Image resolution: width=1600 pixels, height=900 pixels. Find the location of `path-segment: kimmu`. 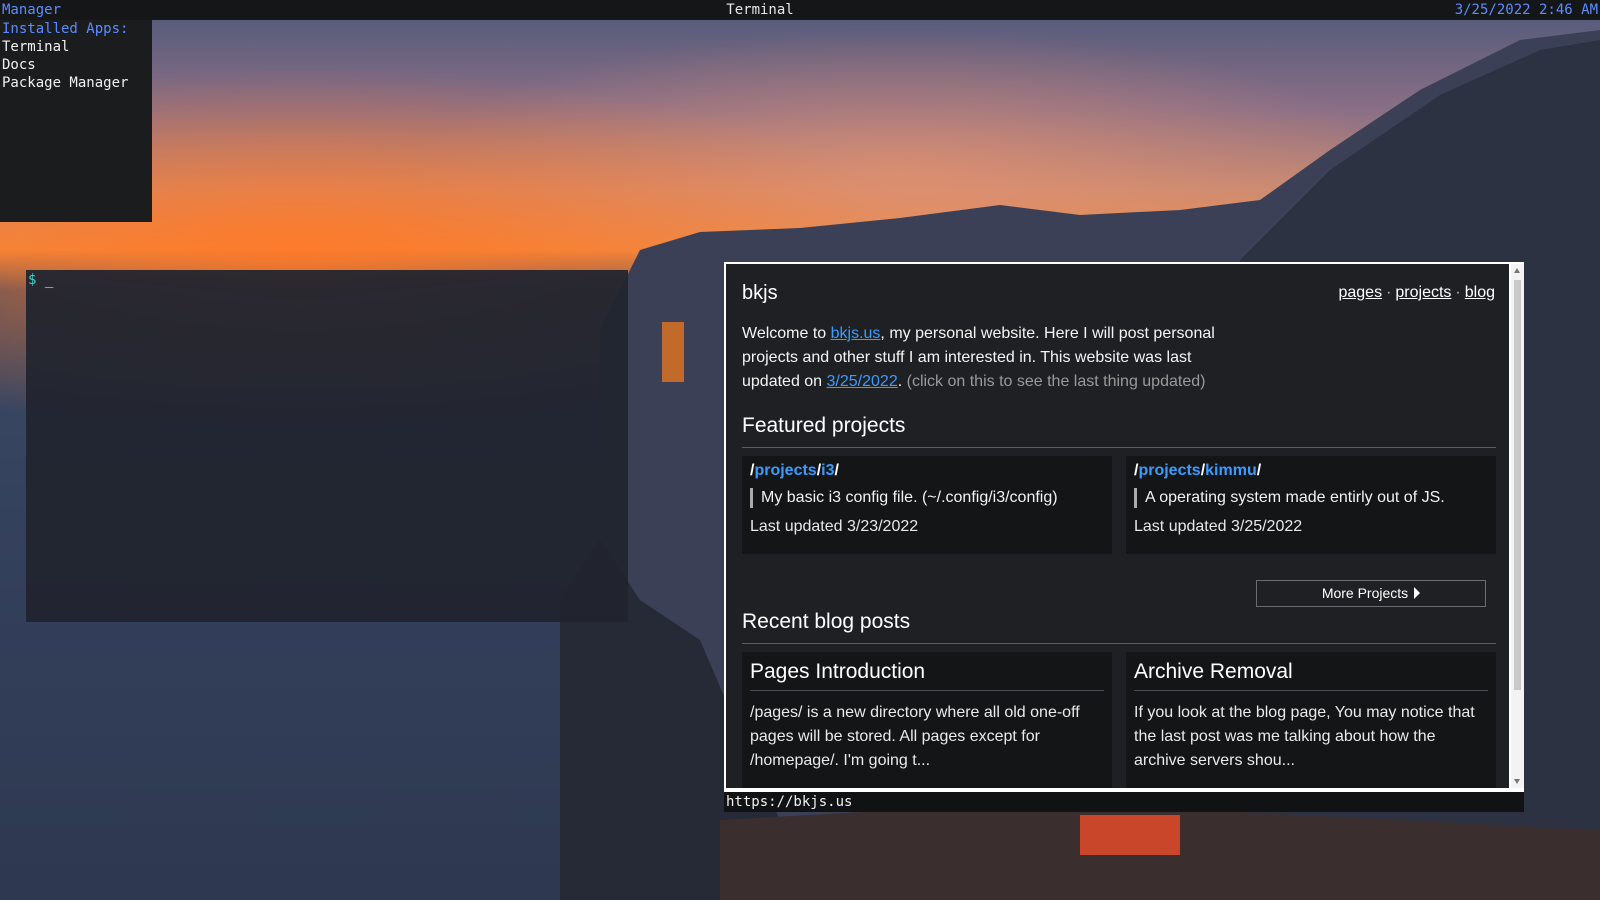

path-segment: kimmu is located at coordinates (1231, 470).